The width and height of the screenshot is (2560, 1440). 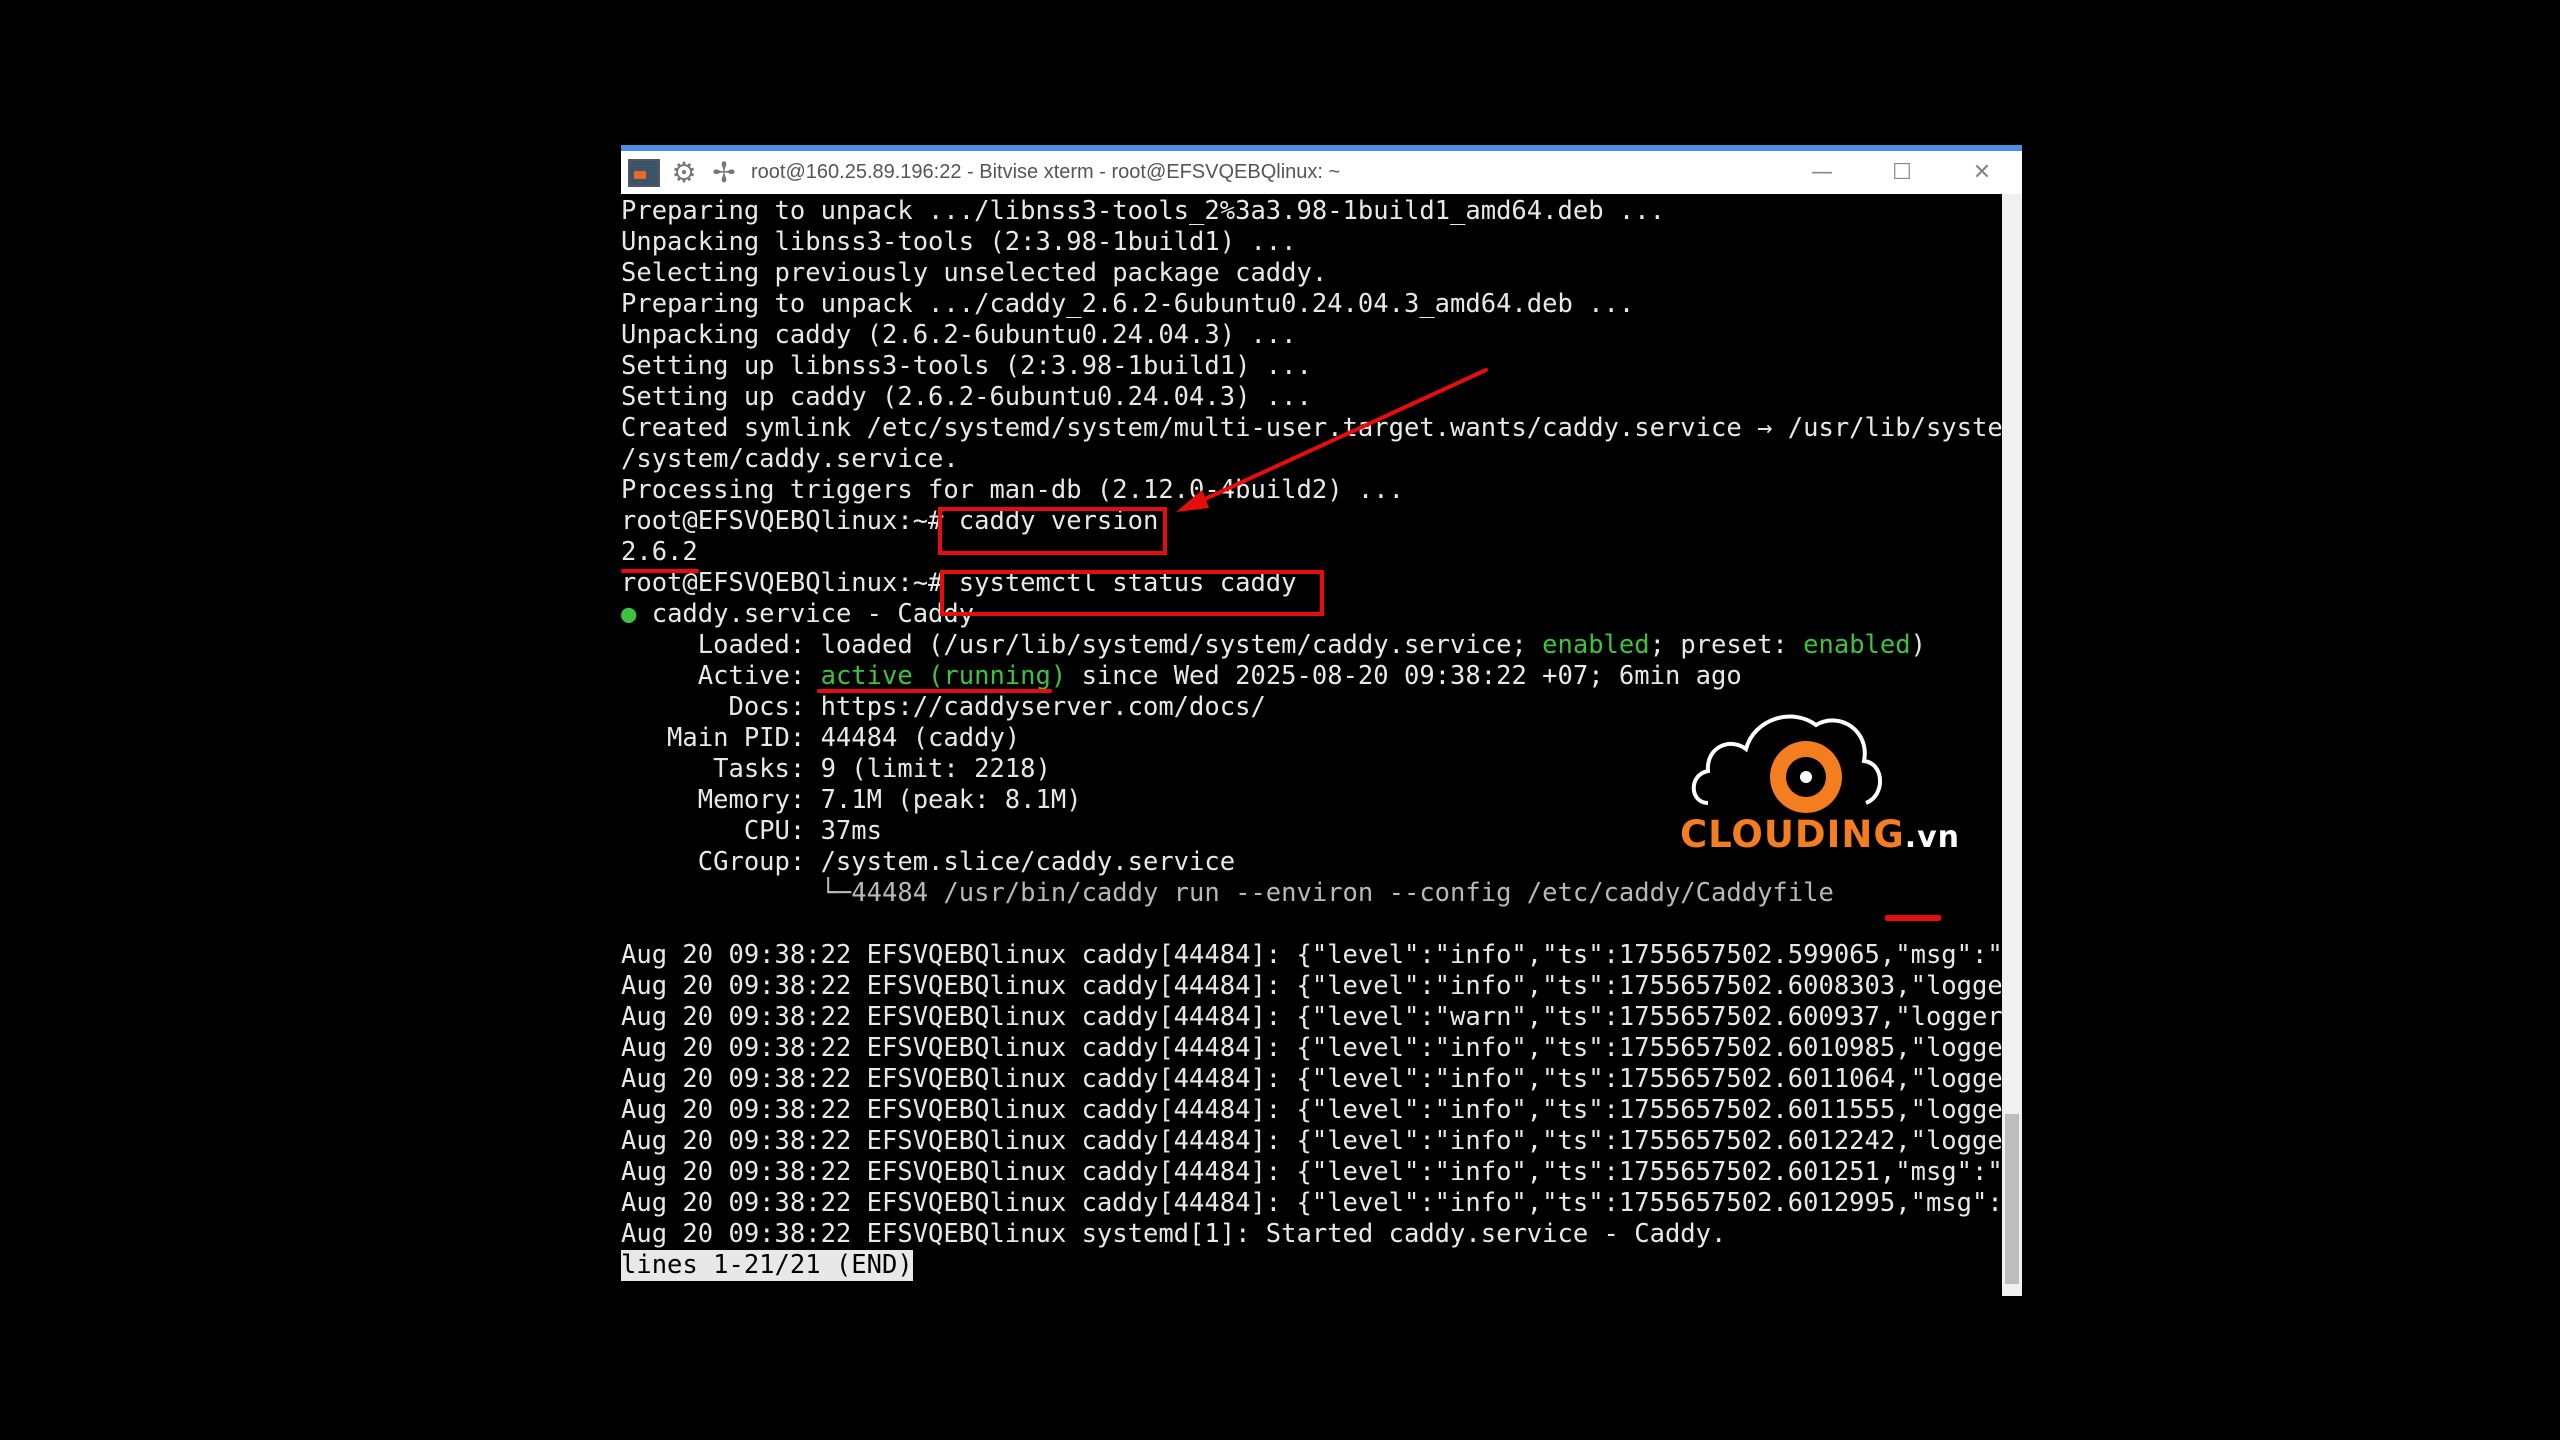 I want to click on cloud-target-logo-icon, so click(x=1786, y=763).